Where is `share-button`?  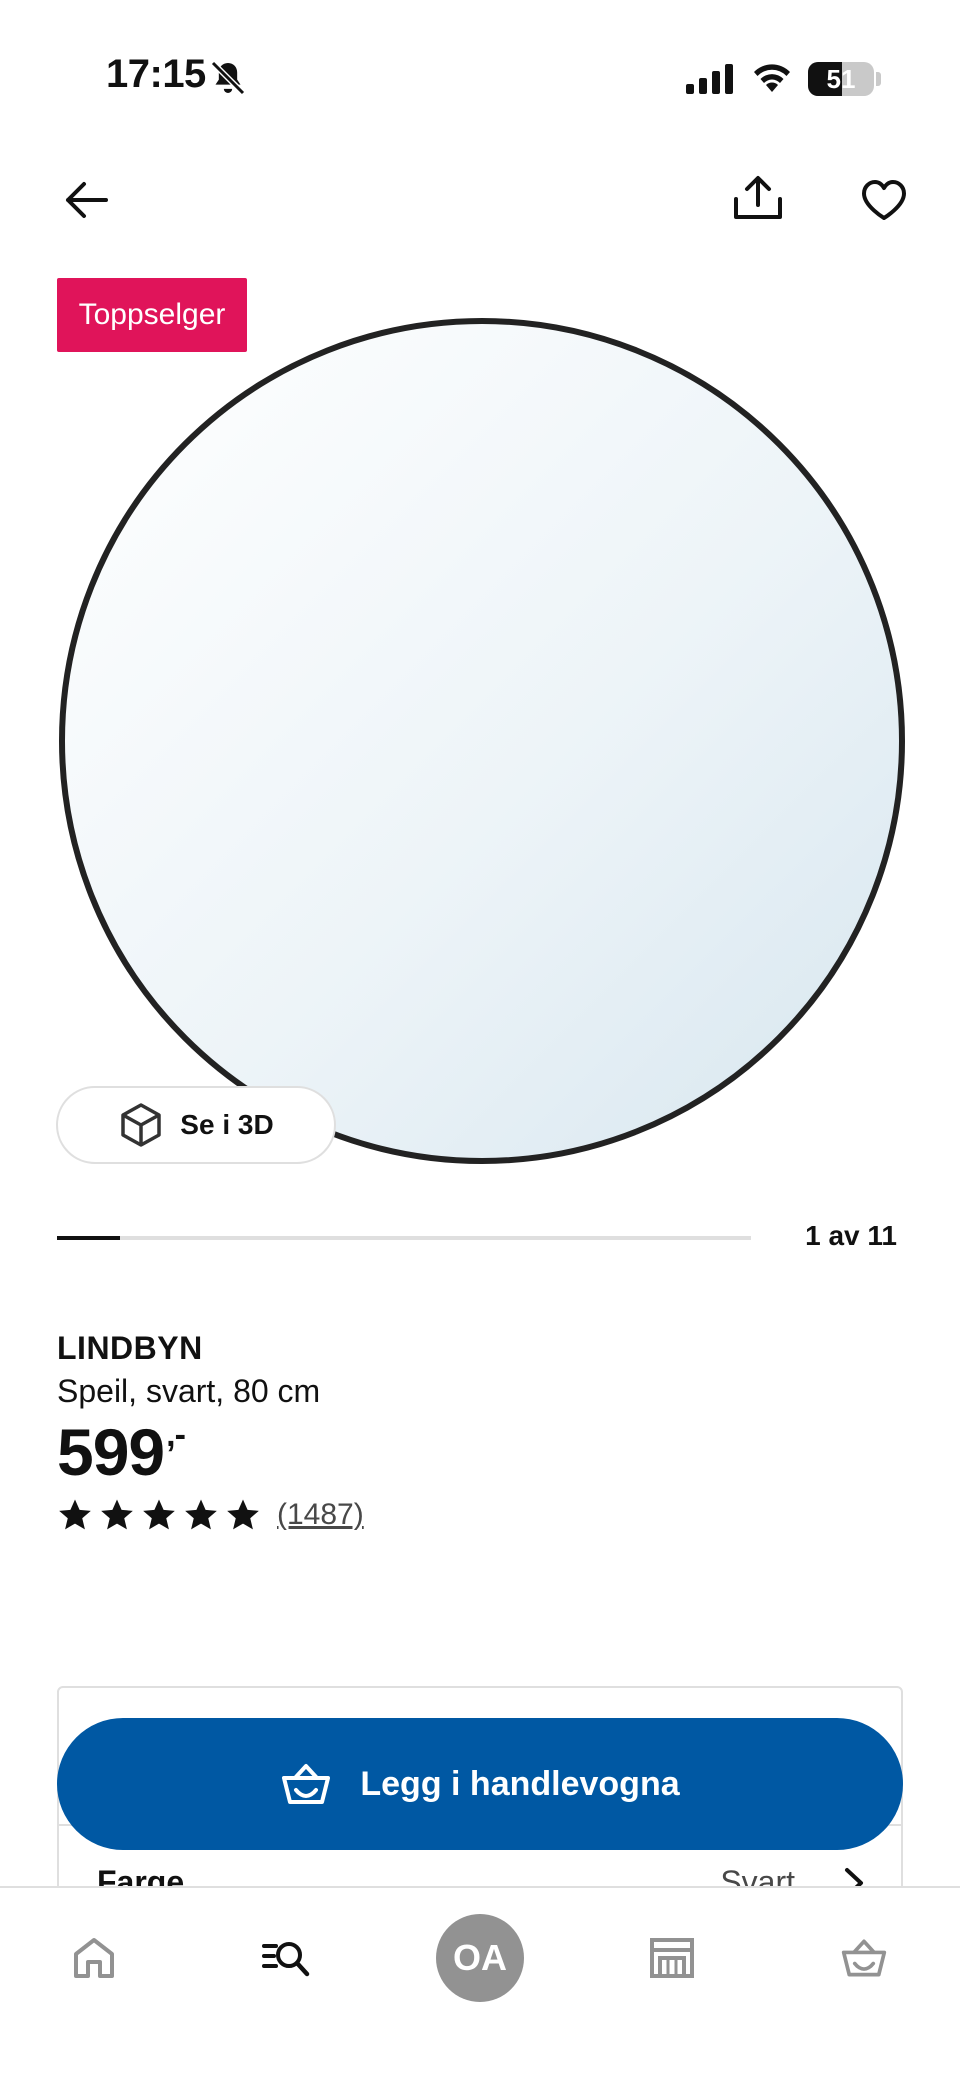 share-button is located at coordinates (758, 198).